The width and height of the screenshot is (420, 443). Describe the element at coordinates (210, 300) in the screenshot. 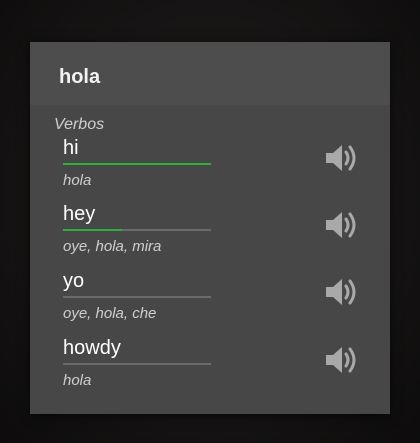

I see `translation-entry: yo oye, hola, che` at that location.